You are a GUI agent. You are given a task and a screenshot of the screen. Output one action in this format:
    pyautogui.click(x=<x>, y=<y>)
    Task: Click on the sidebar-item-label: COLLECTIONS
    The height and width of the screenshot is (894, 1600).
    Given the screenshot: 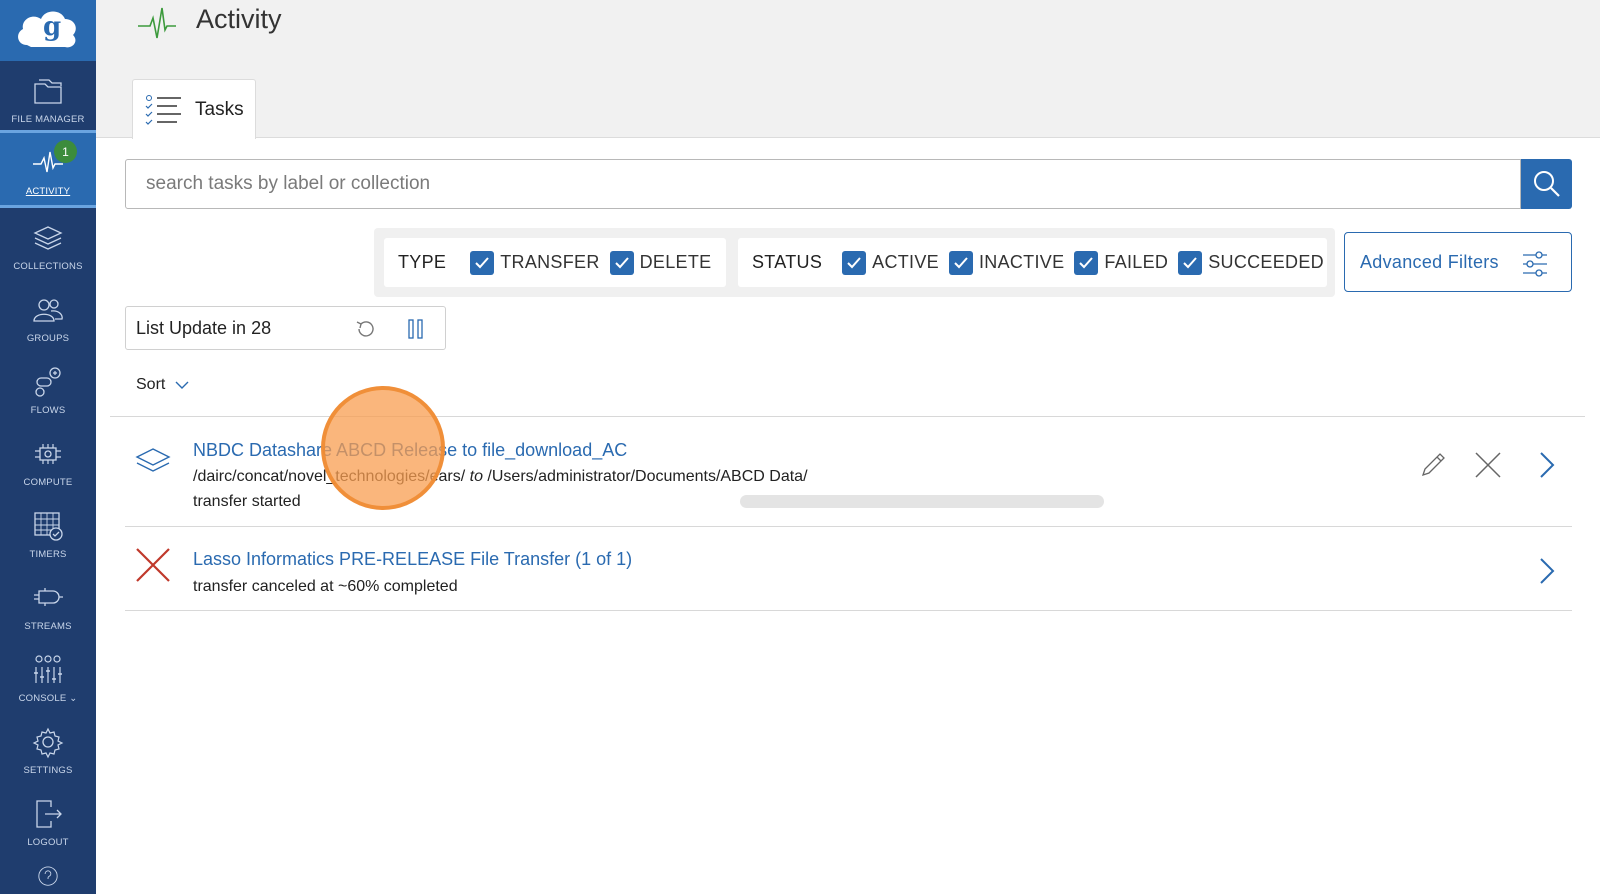 What is the action you would take?
    pyautogui.click(x=48, y=266)
    